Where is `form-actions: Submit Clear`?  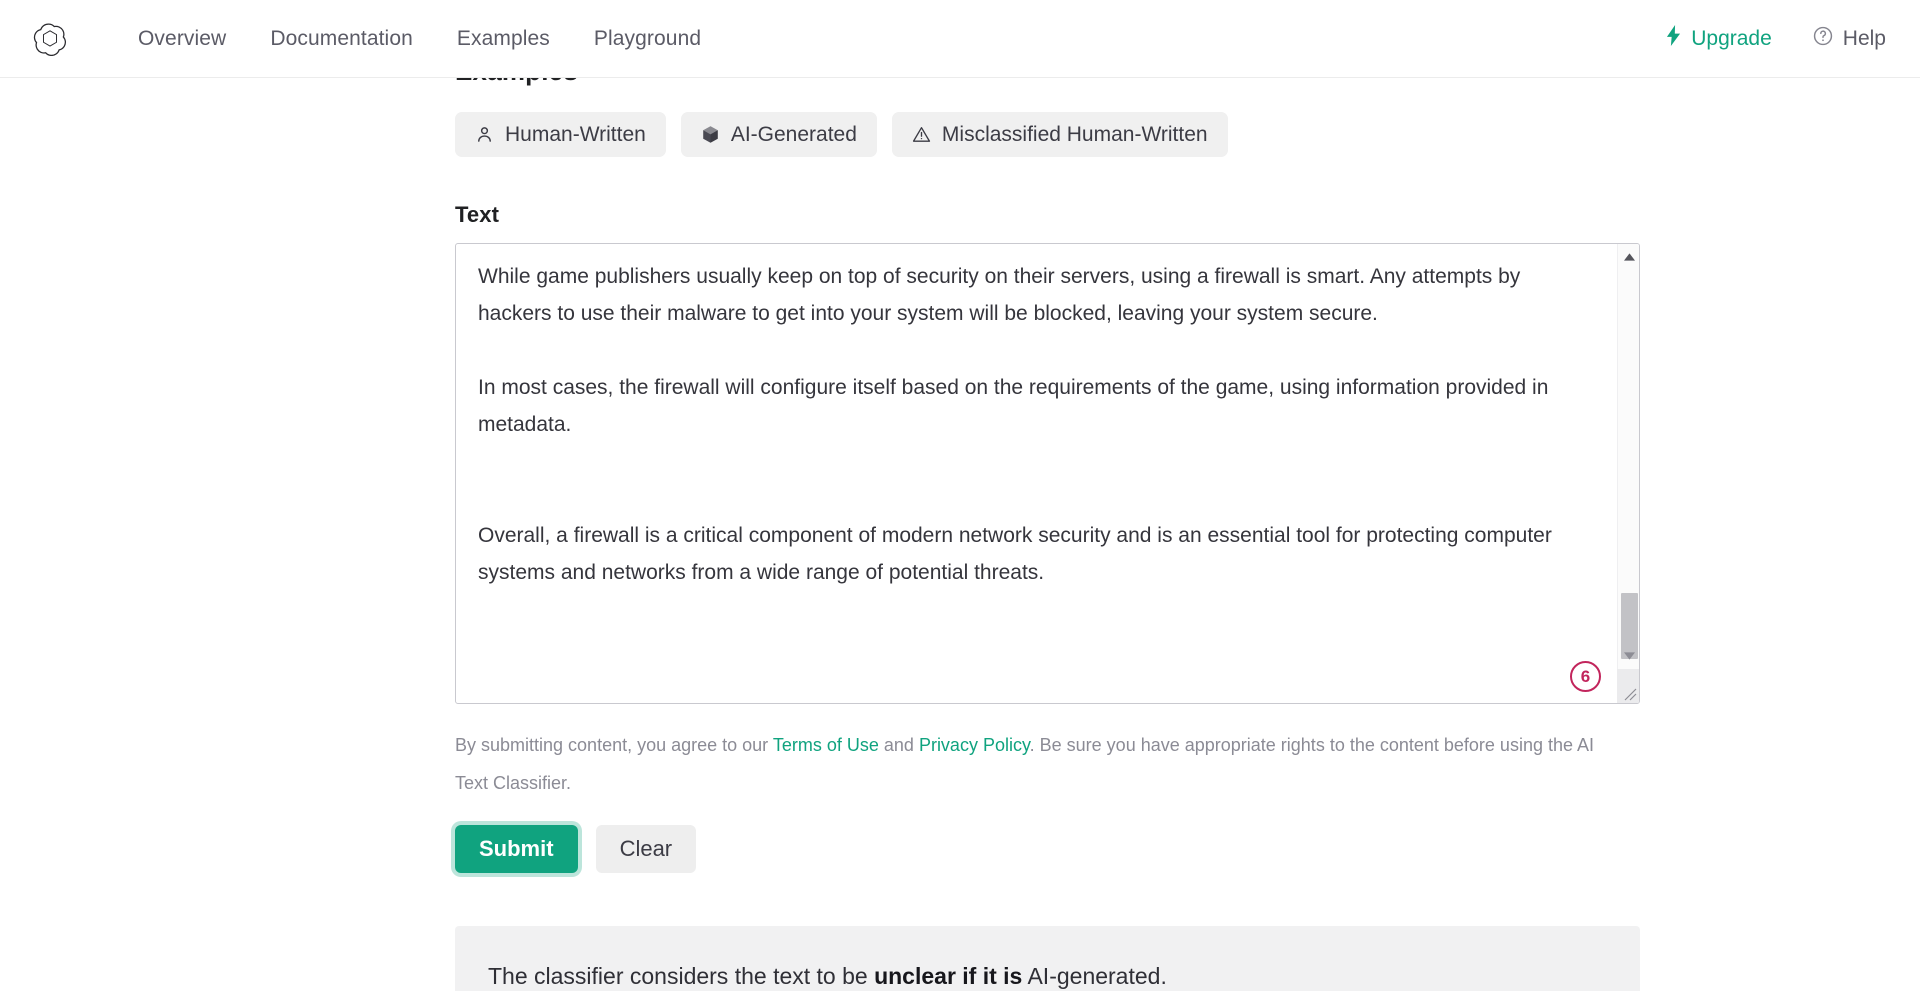
form-actions: Submit Clear is located at coordinates (1047, 849).